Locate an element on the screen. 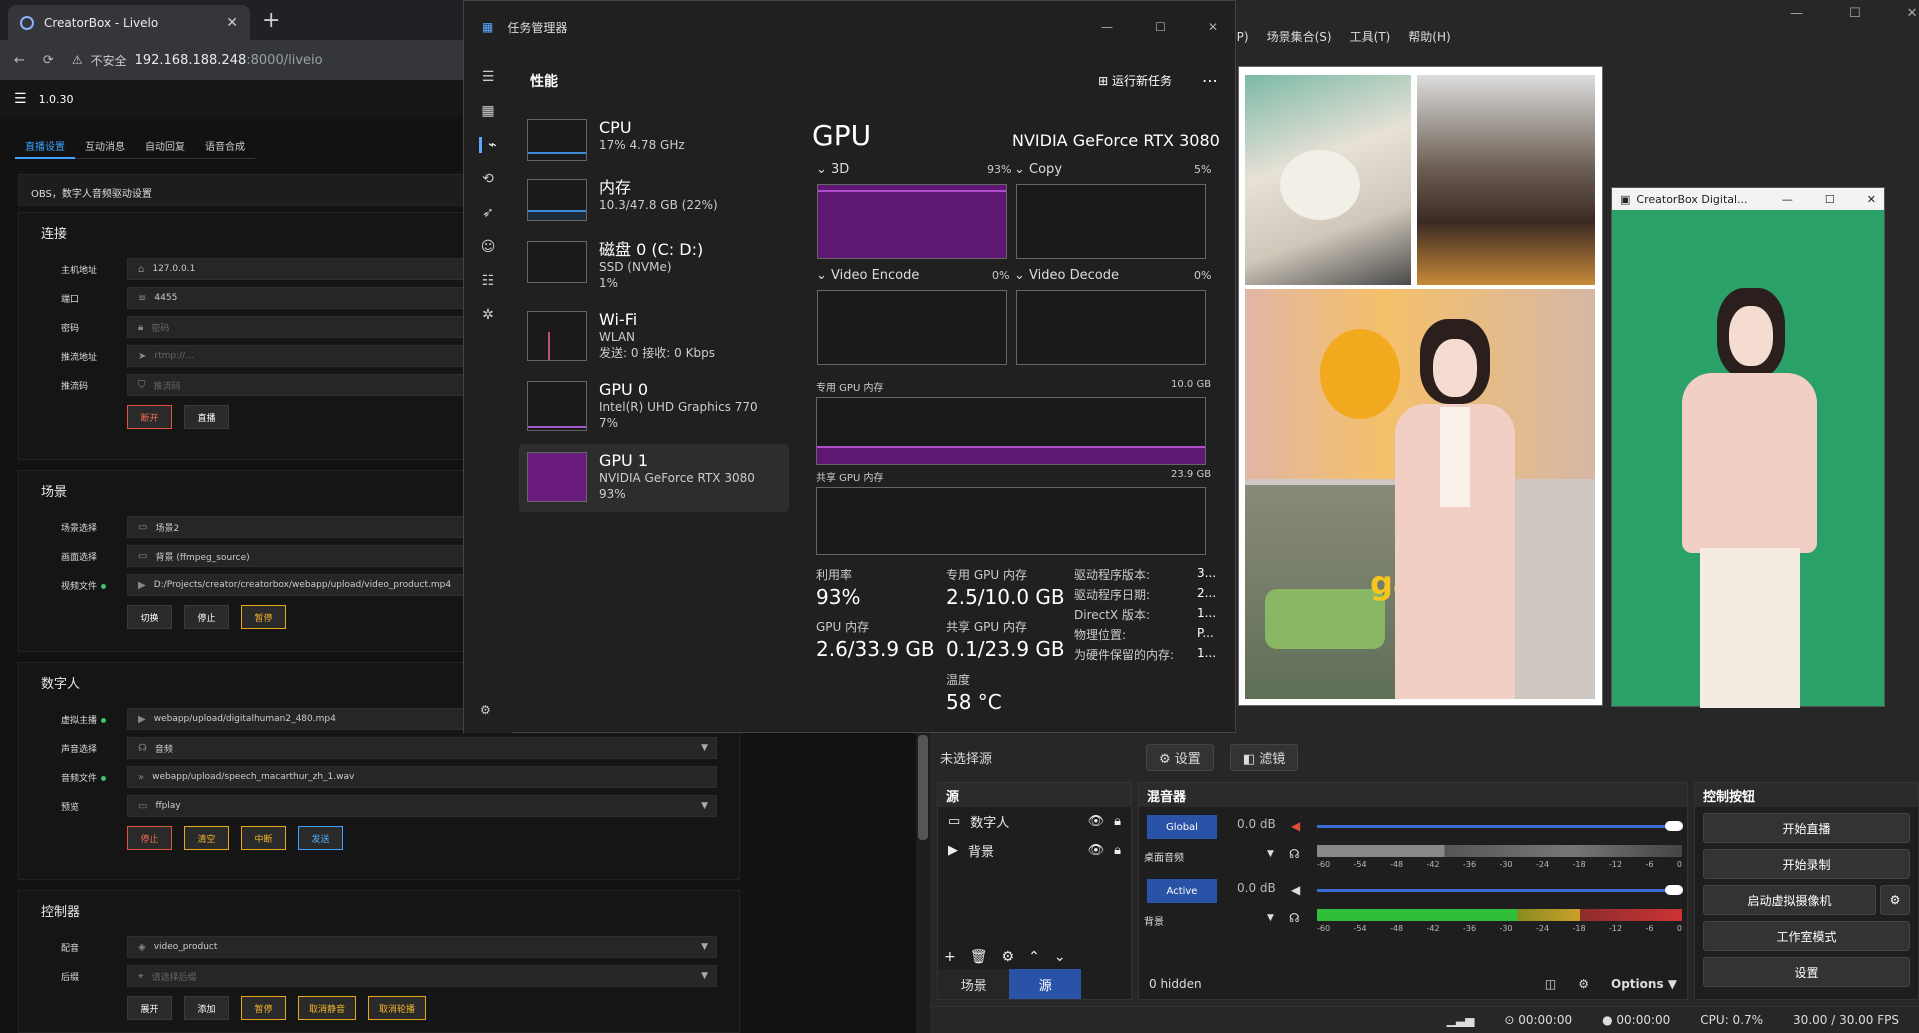 The image size is (1919, 1033). scrollbar-thumb is located at coordinates (923, 787).